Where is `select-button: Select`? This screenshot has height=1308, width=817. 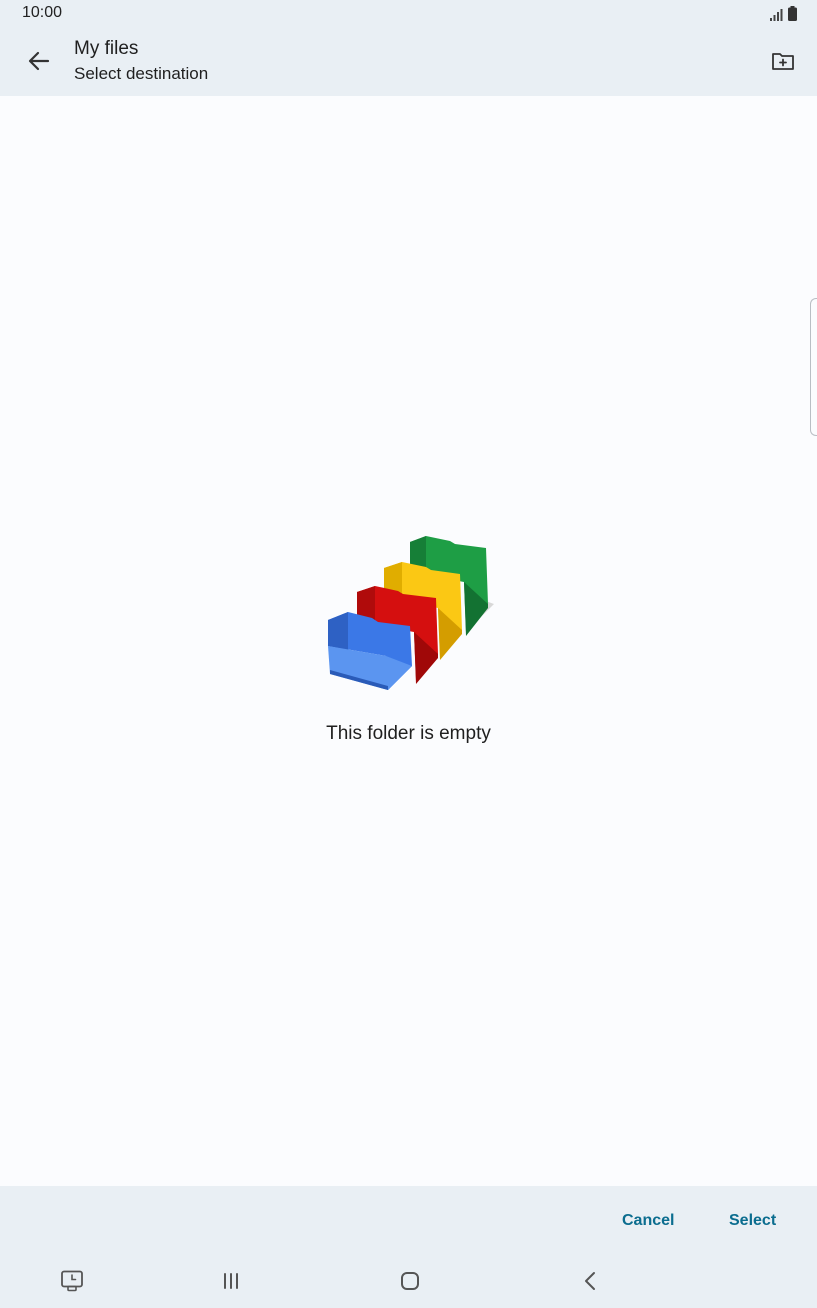 select-button: Select is located at coordinates (752, 1221).